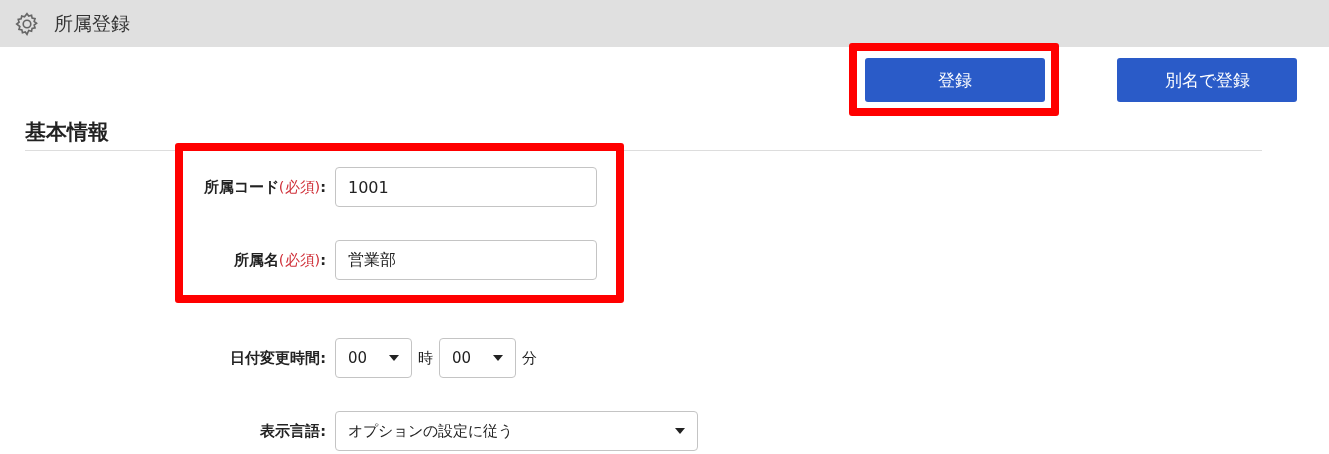  Describe the element at coordinates (529, 358) in the screenshot. I see `minute-unit: 分` at that location.